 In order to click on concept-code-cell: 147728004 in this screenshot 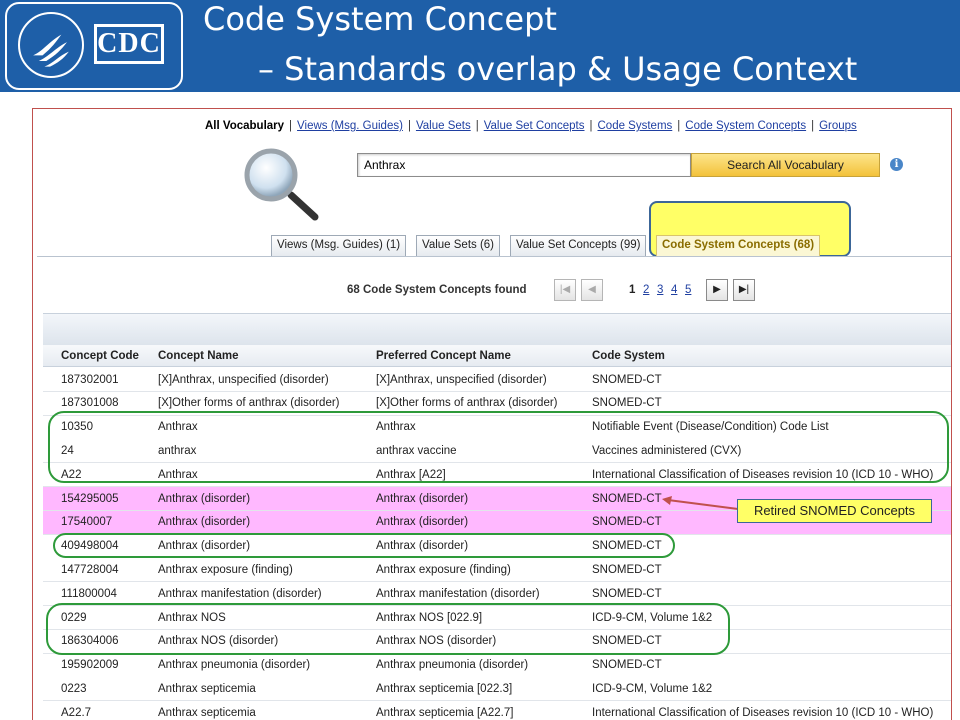, I will do `click(90, 569)`.